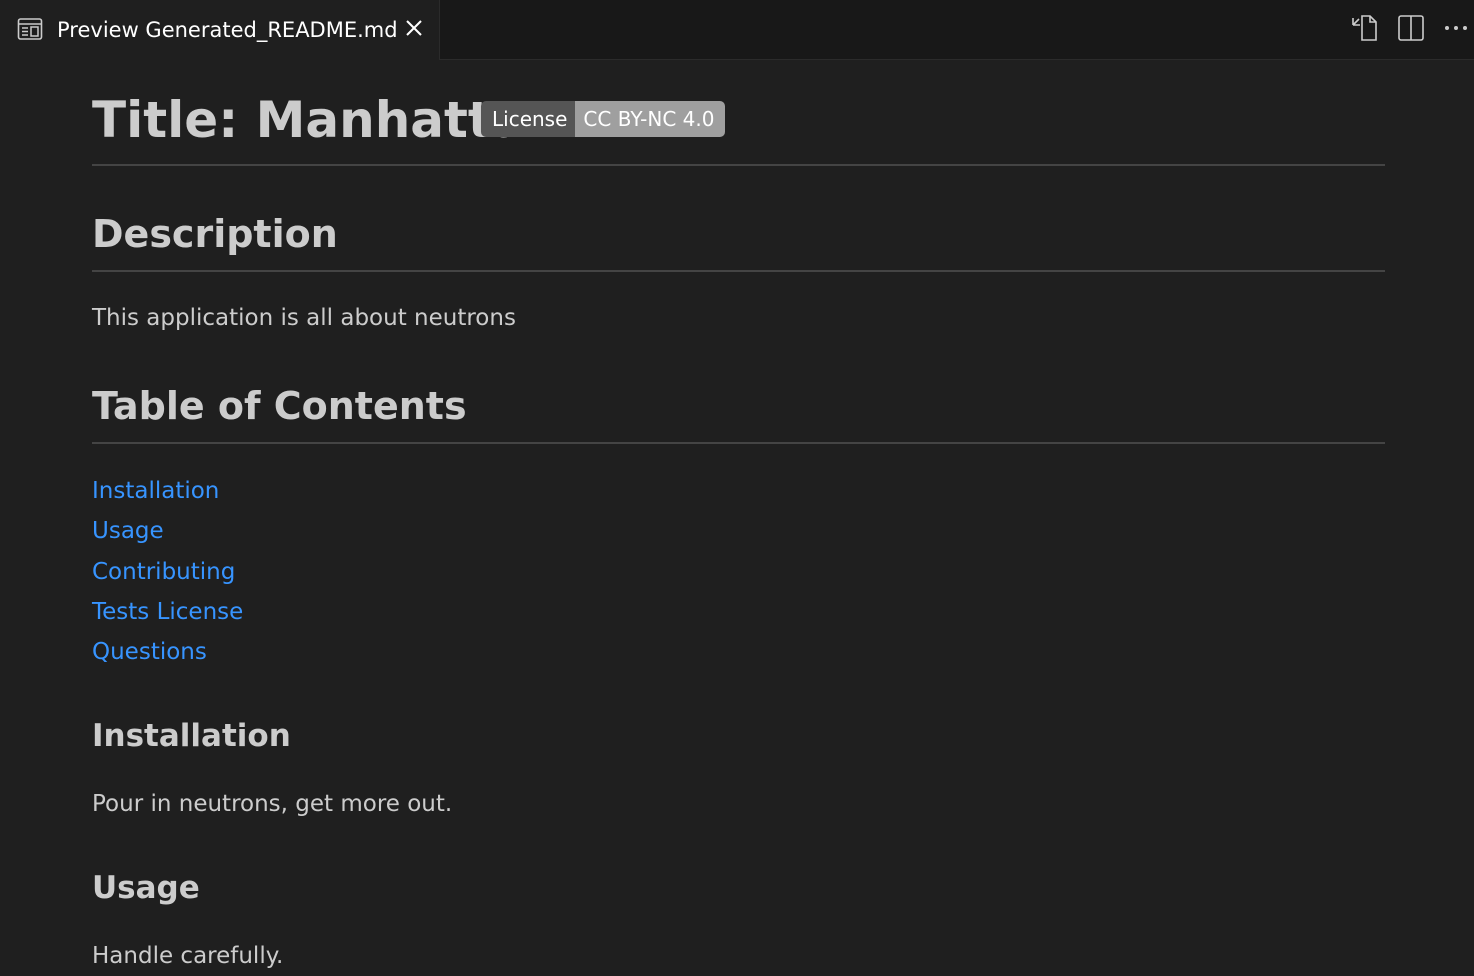 This screenshot has height=976, width=1474. I want to click on installation-text: Pour in neutrons, get more out., so click(272, 804).